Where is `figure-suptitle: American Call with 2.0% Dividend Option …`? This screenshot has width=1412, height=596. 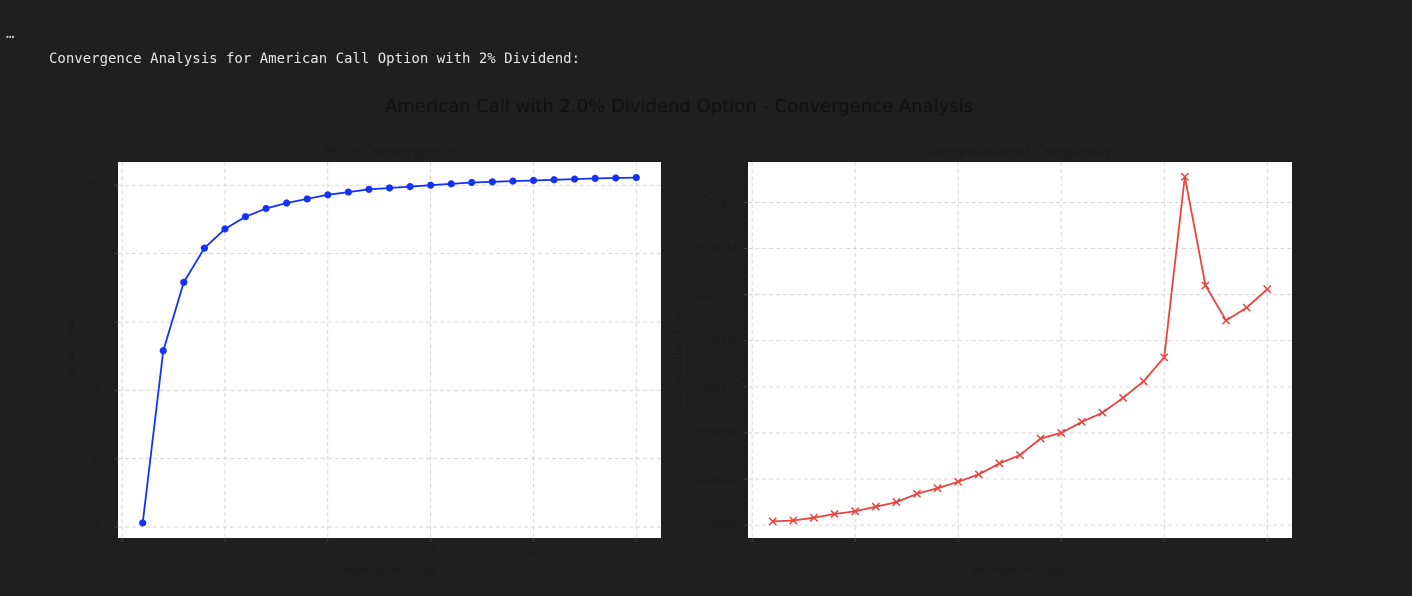
figure-suptitle: American Call with 2.0% Dividend Option … is located at coordinates (679, 106).